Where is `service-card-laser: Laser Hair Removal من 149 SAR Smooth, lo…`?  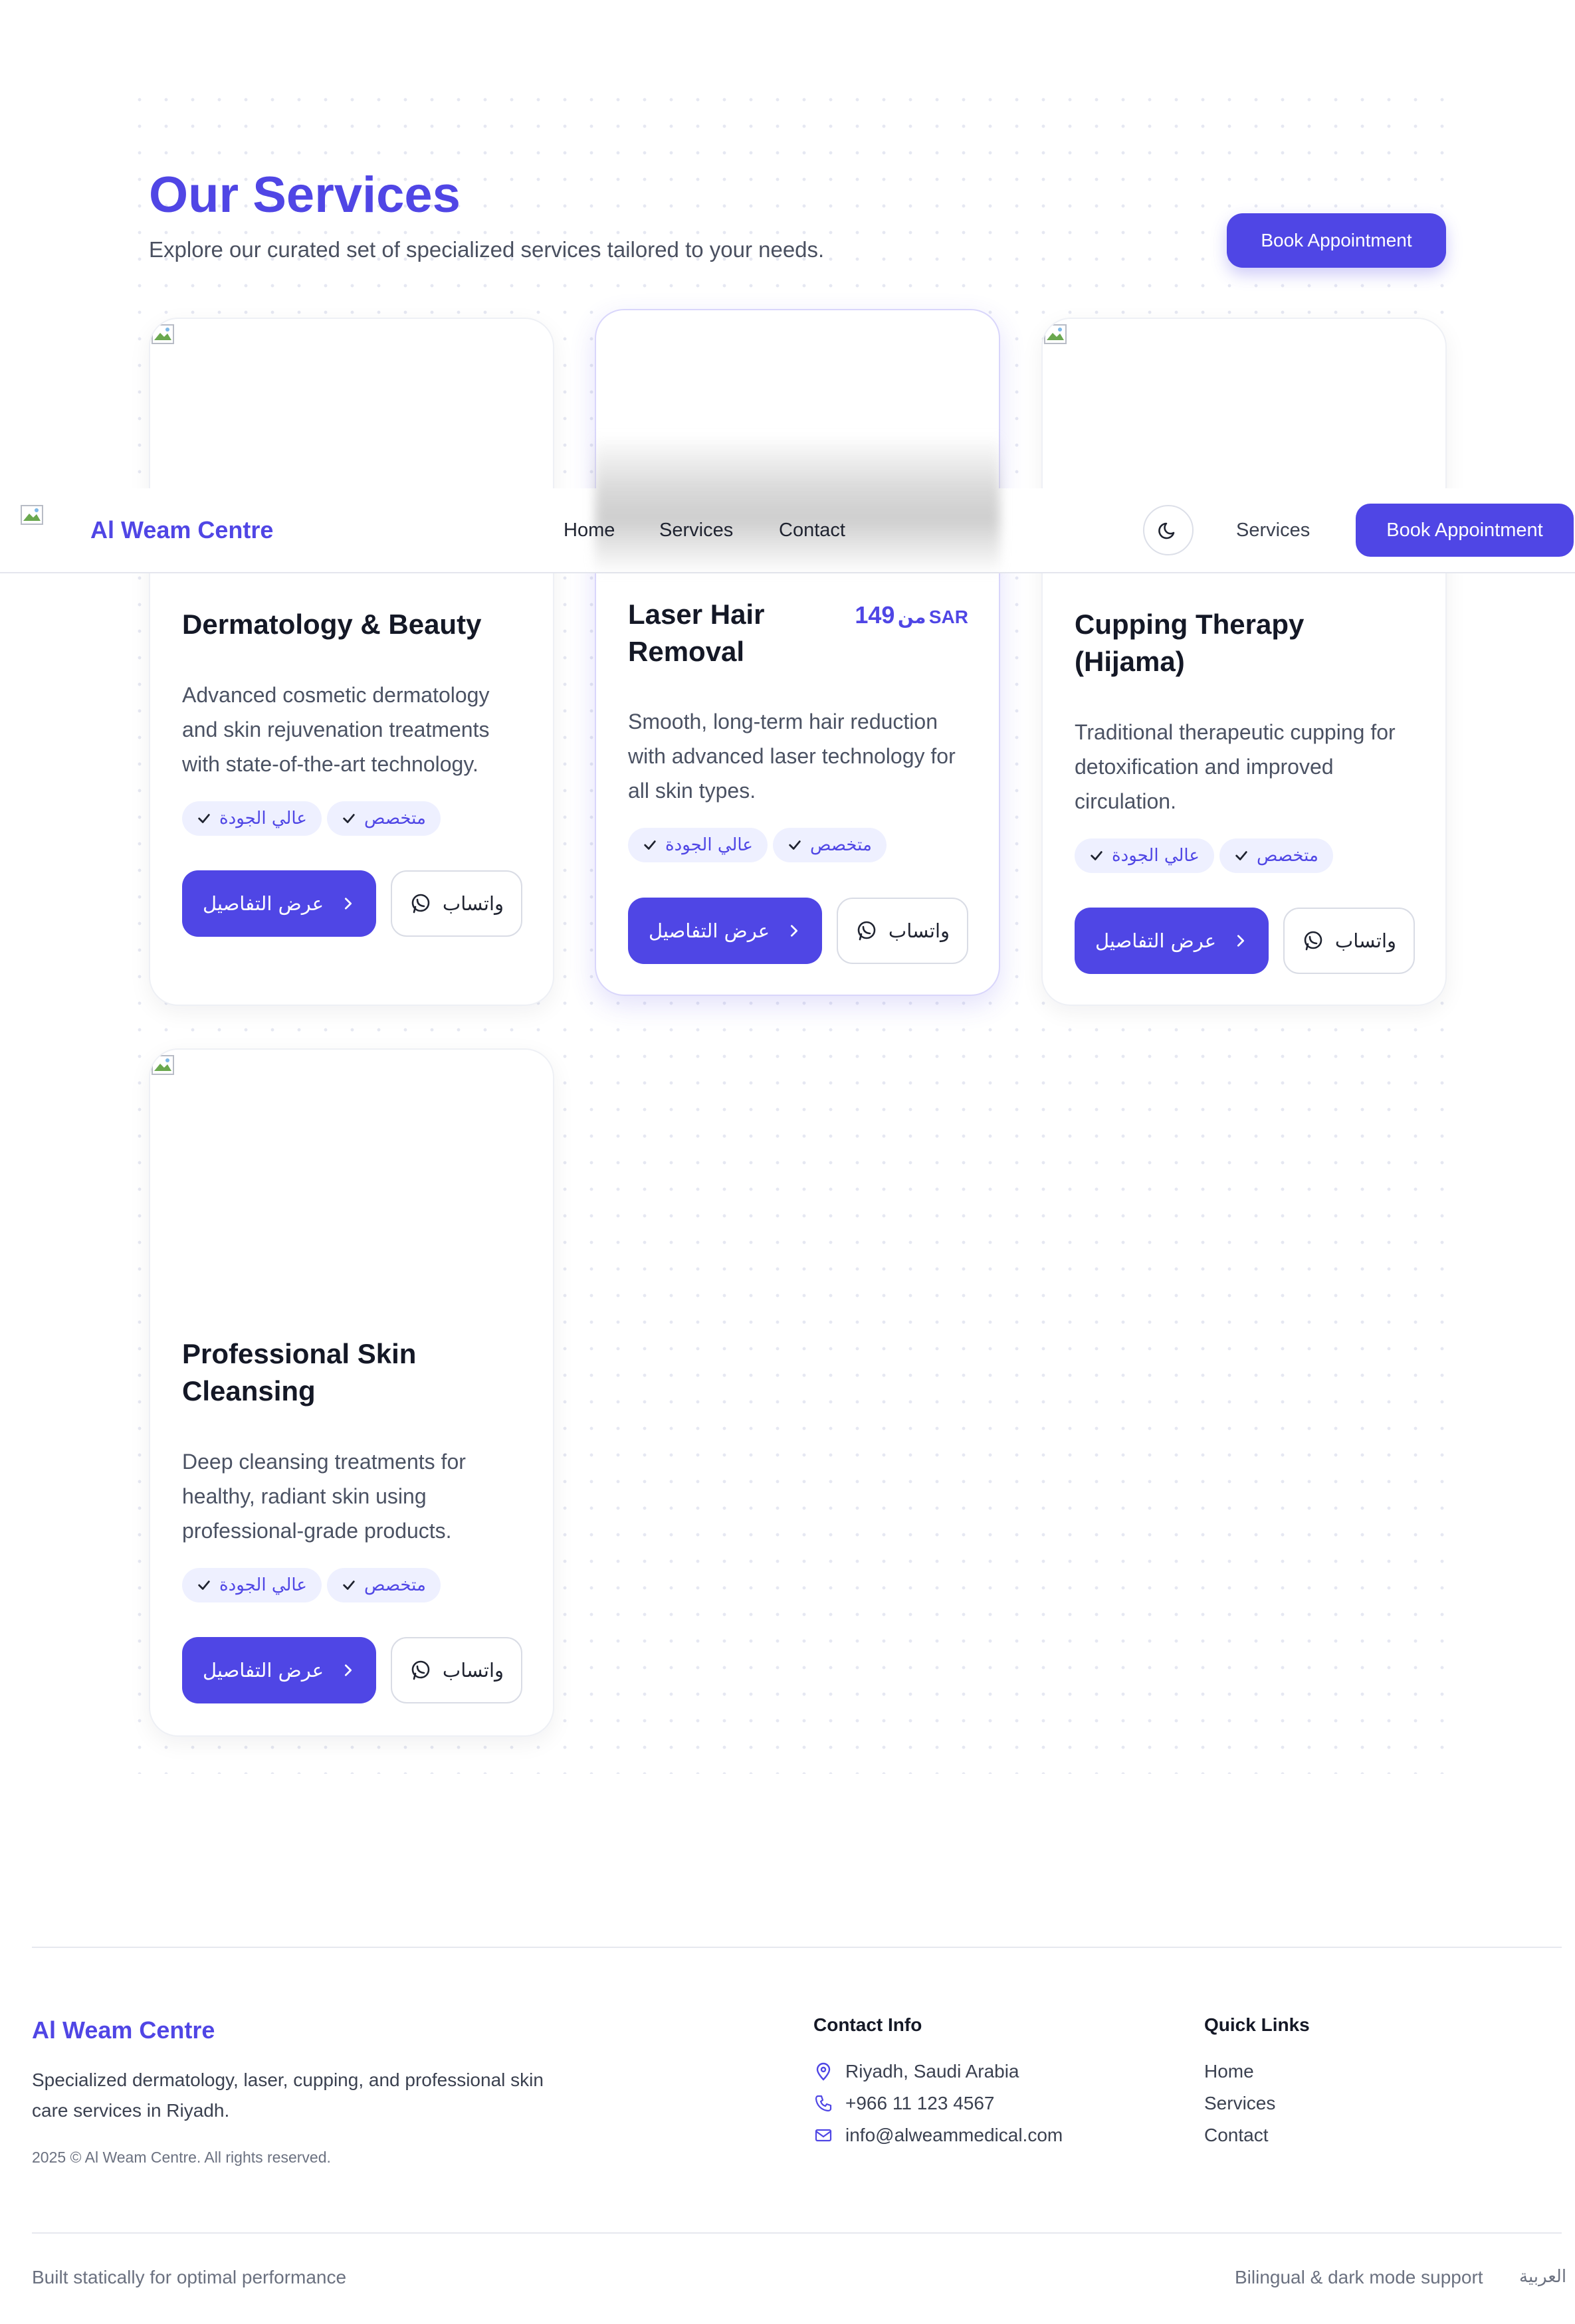
service-card-laser: Laser Hair Removal من 149 SAR Smooth, lo… is located at coordinates (797, 653).